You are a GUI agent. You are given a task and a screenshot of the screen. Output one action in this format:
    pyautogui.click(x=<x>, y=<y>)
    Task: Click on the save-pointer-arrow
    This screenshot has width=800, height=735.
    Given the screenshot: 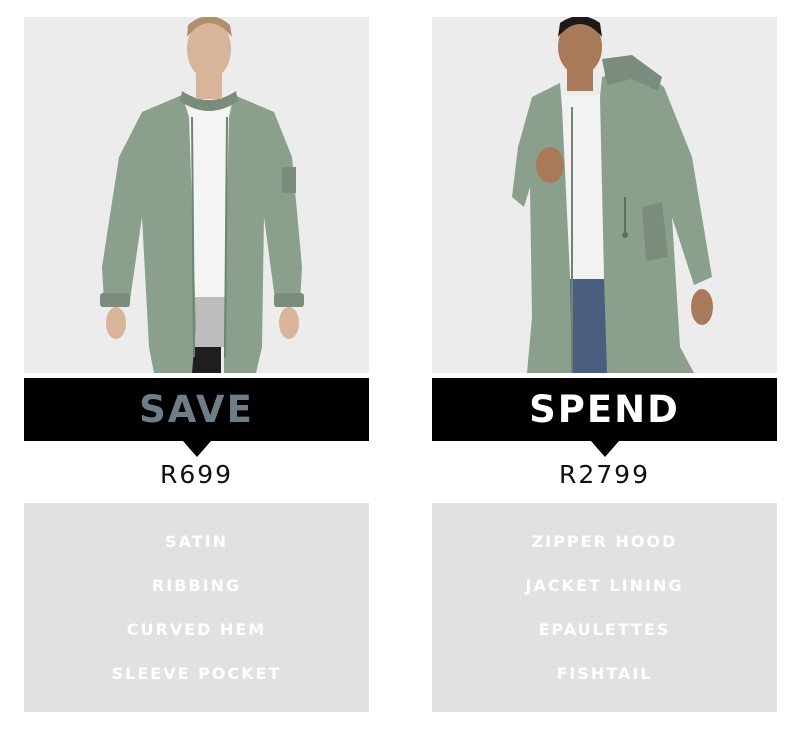 What is the action you would take?
    pyautogui.click(x=196, y=449)
    